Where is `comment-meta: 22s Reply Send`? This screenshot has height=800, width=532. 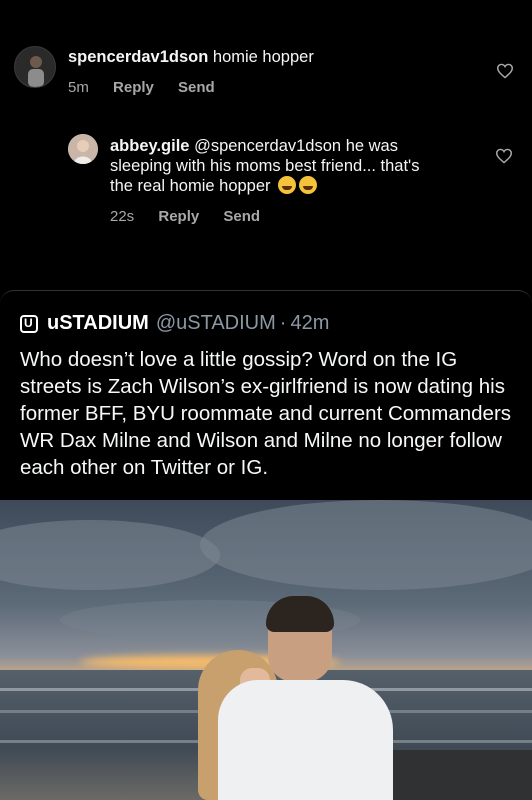
comment-meta: 22s Reply Send is located at coordinates (195, 216).